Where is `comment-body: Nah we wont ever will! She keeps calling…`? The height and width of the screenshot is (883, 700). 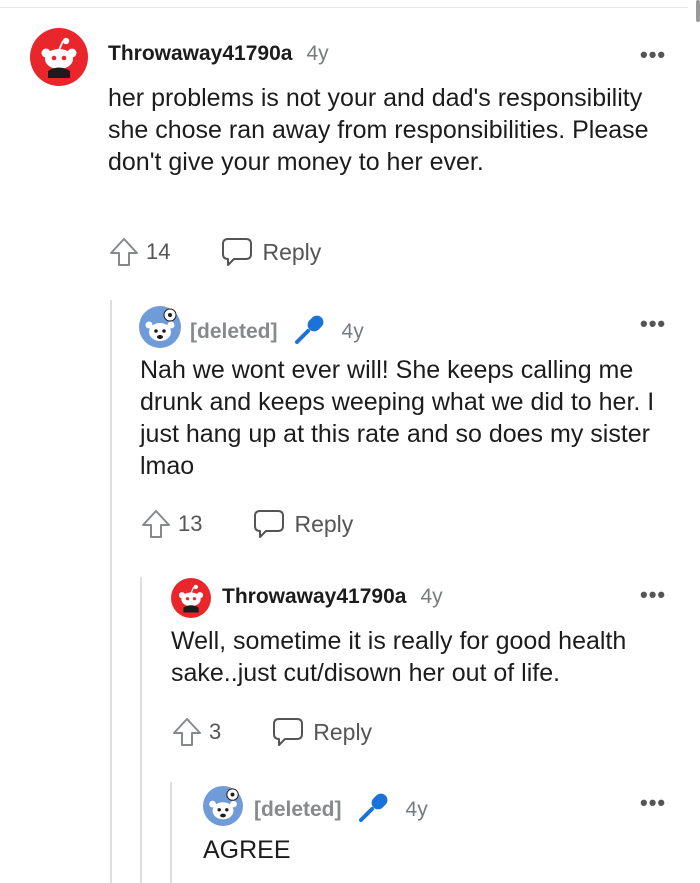 comment-body: Nah we wont ever will! She keeps calling… is located at coordinates (397, 418).